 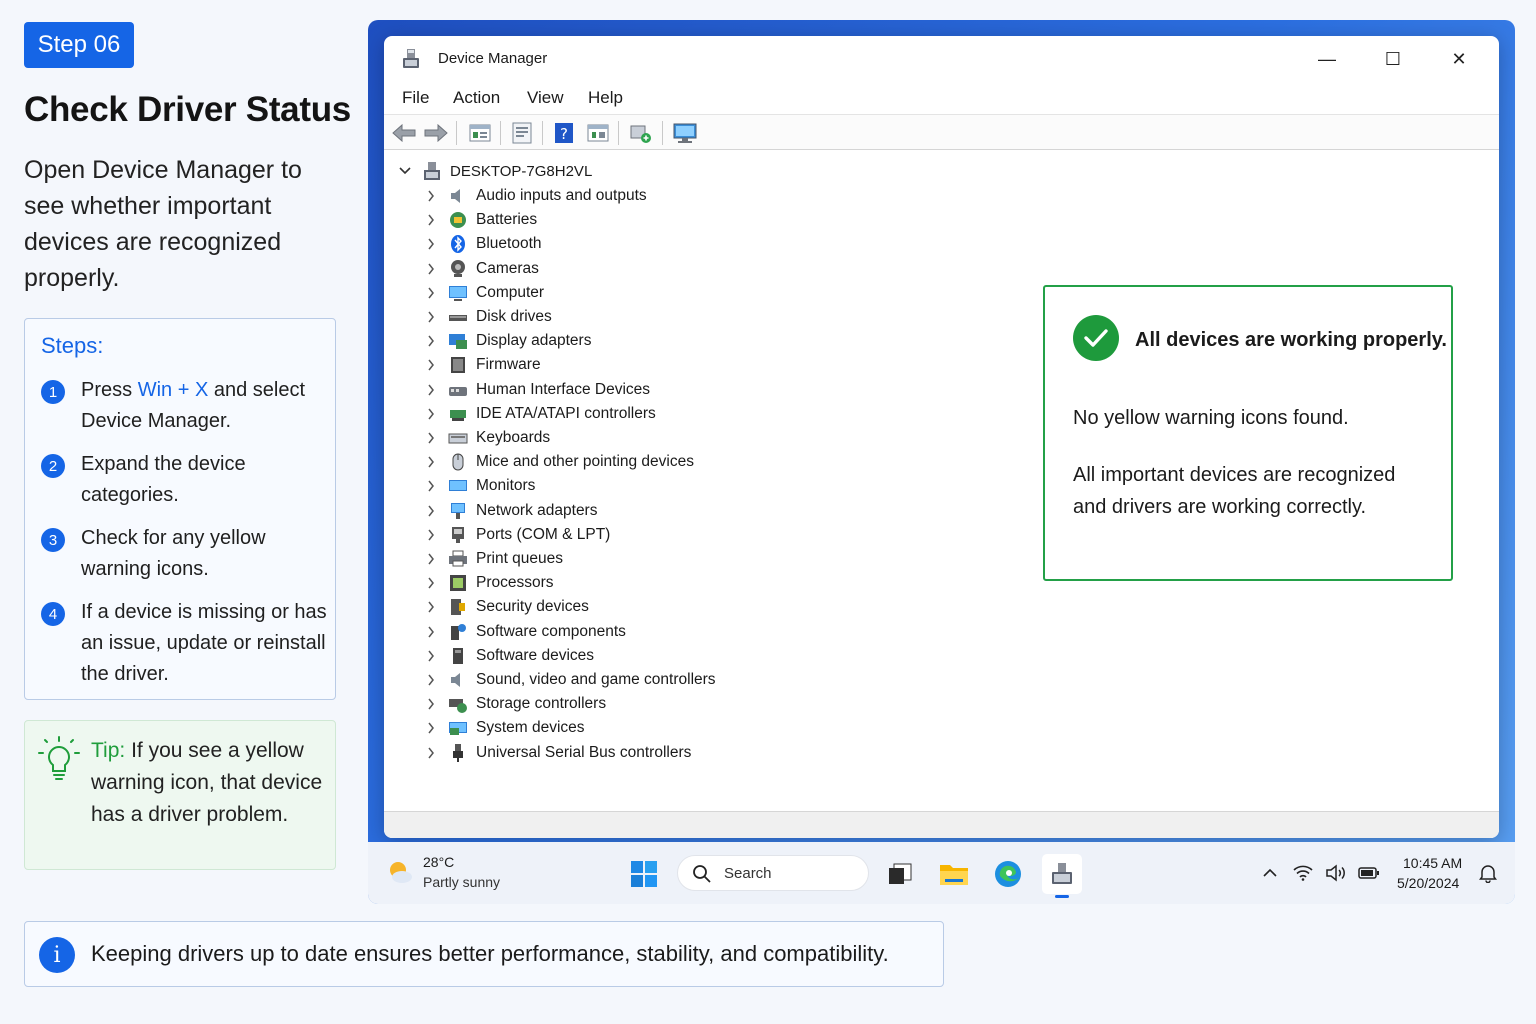 What do you see at coordinates (1008, 874) in the screenshot?
I see `edge-browser-icon` at bounding box center [1008, 874].